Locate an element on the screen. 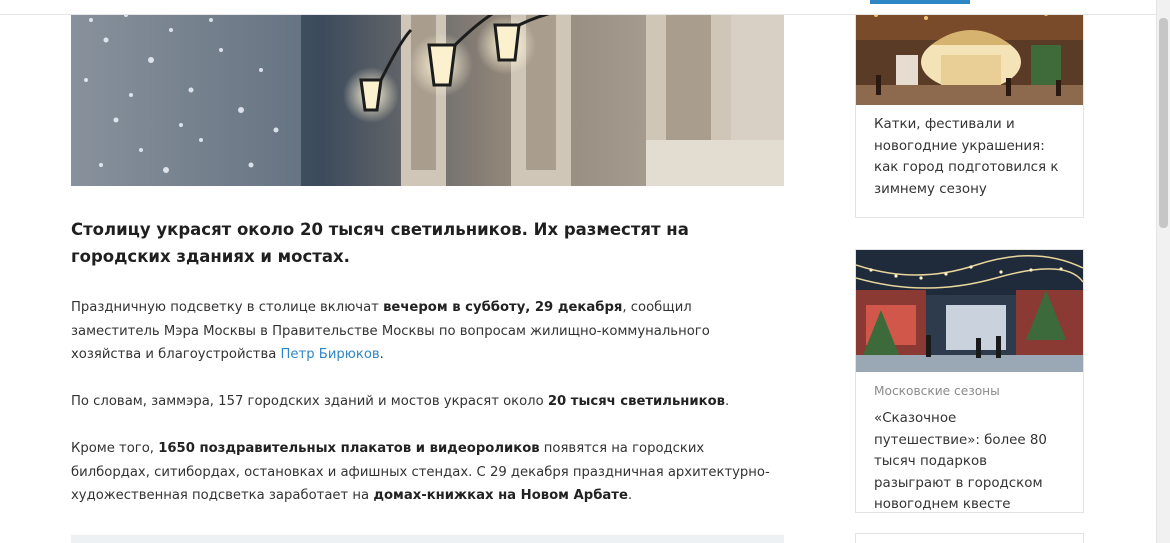  page-scrollbar is located at coordinates (1163, 271).